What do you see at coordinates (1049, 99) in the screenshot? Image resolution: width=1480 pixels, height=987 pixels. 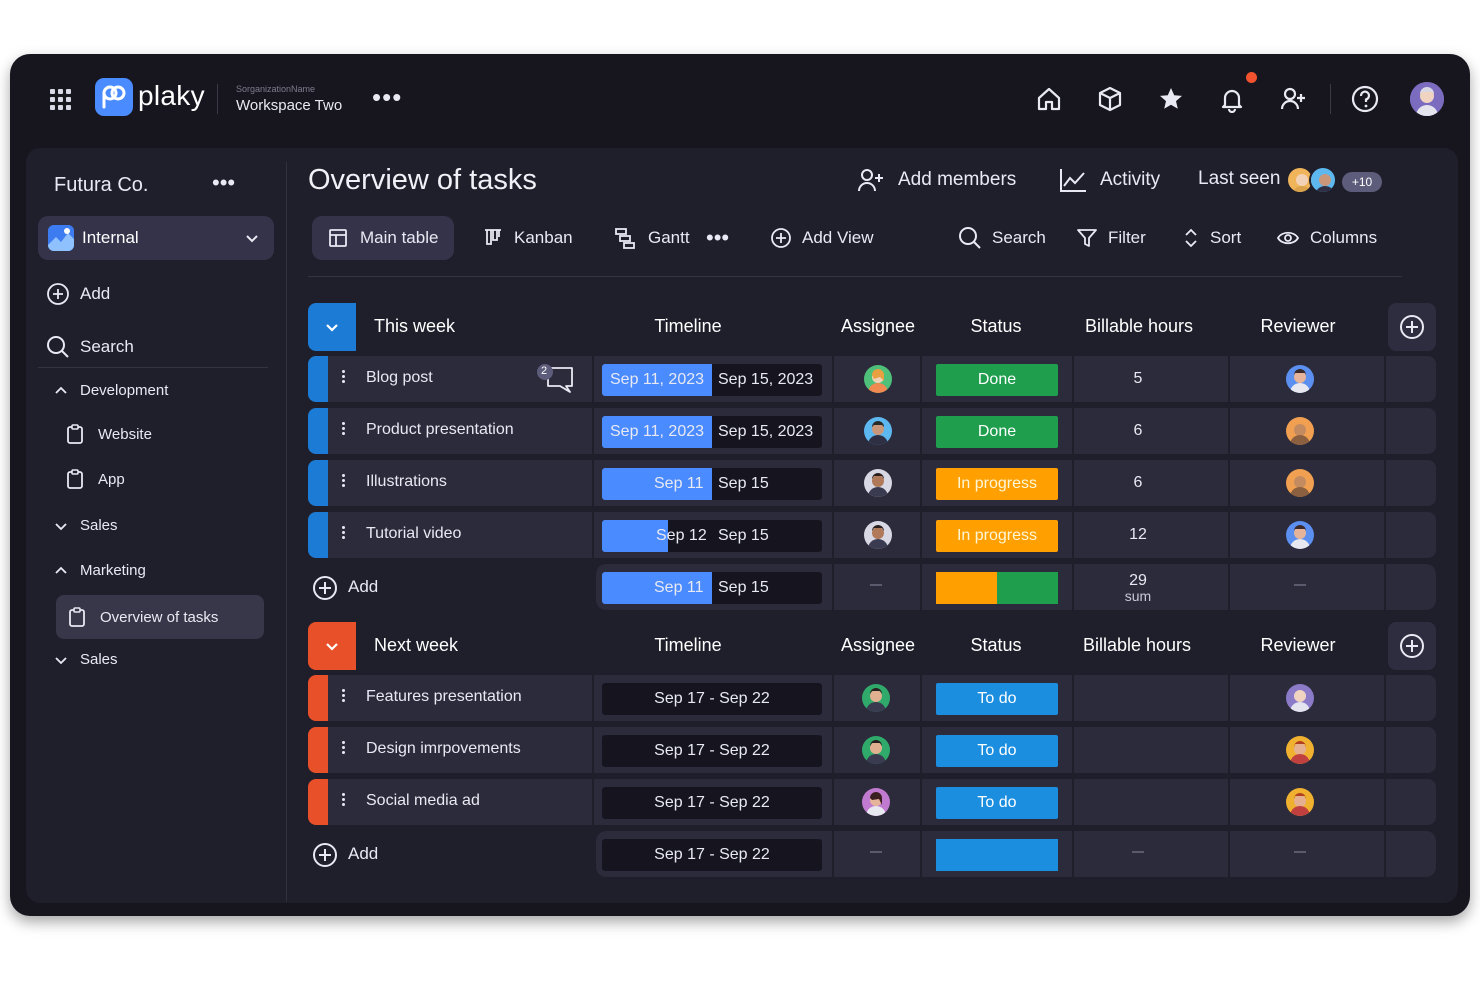 I see `home-icon` at bounding box center [1049, 99].